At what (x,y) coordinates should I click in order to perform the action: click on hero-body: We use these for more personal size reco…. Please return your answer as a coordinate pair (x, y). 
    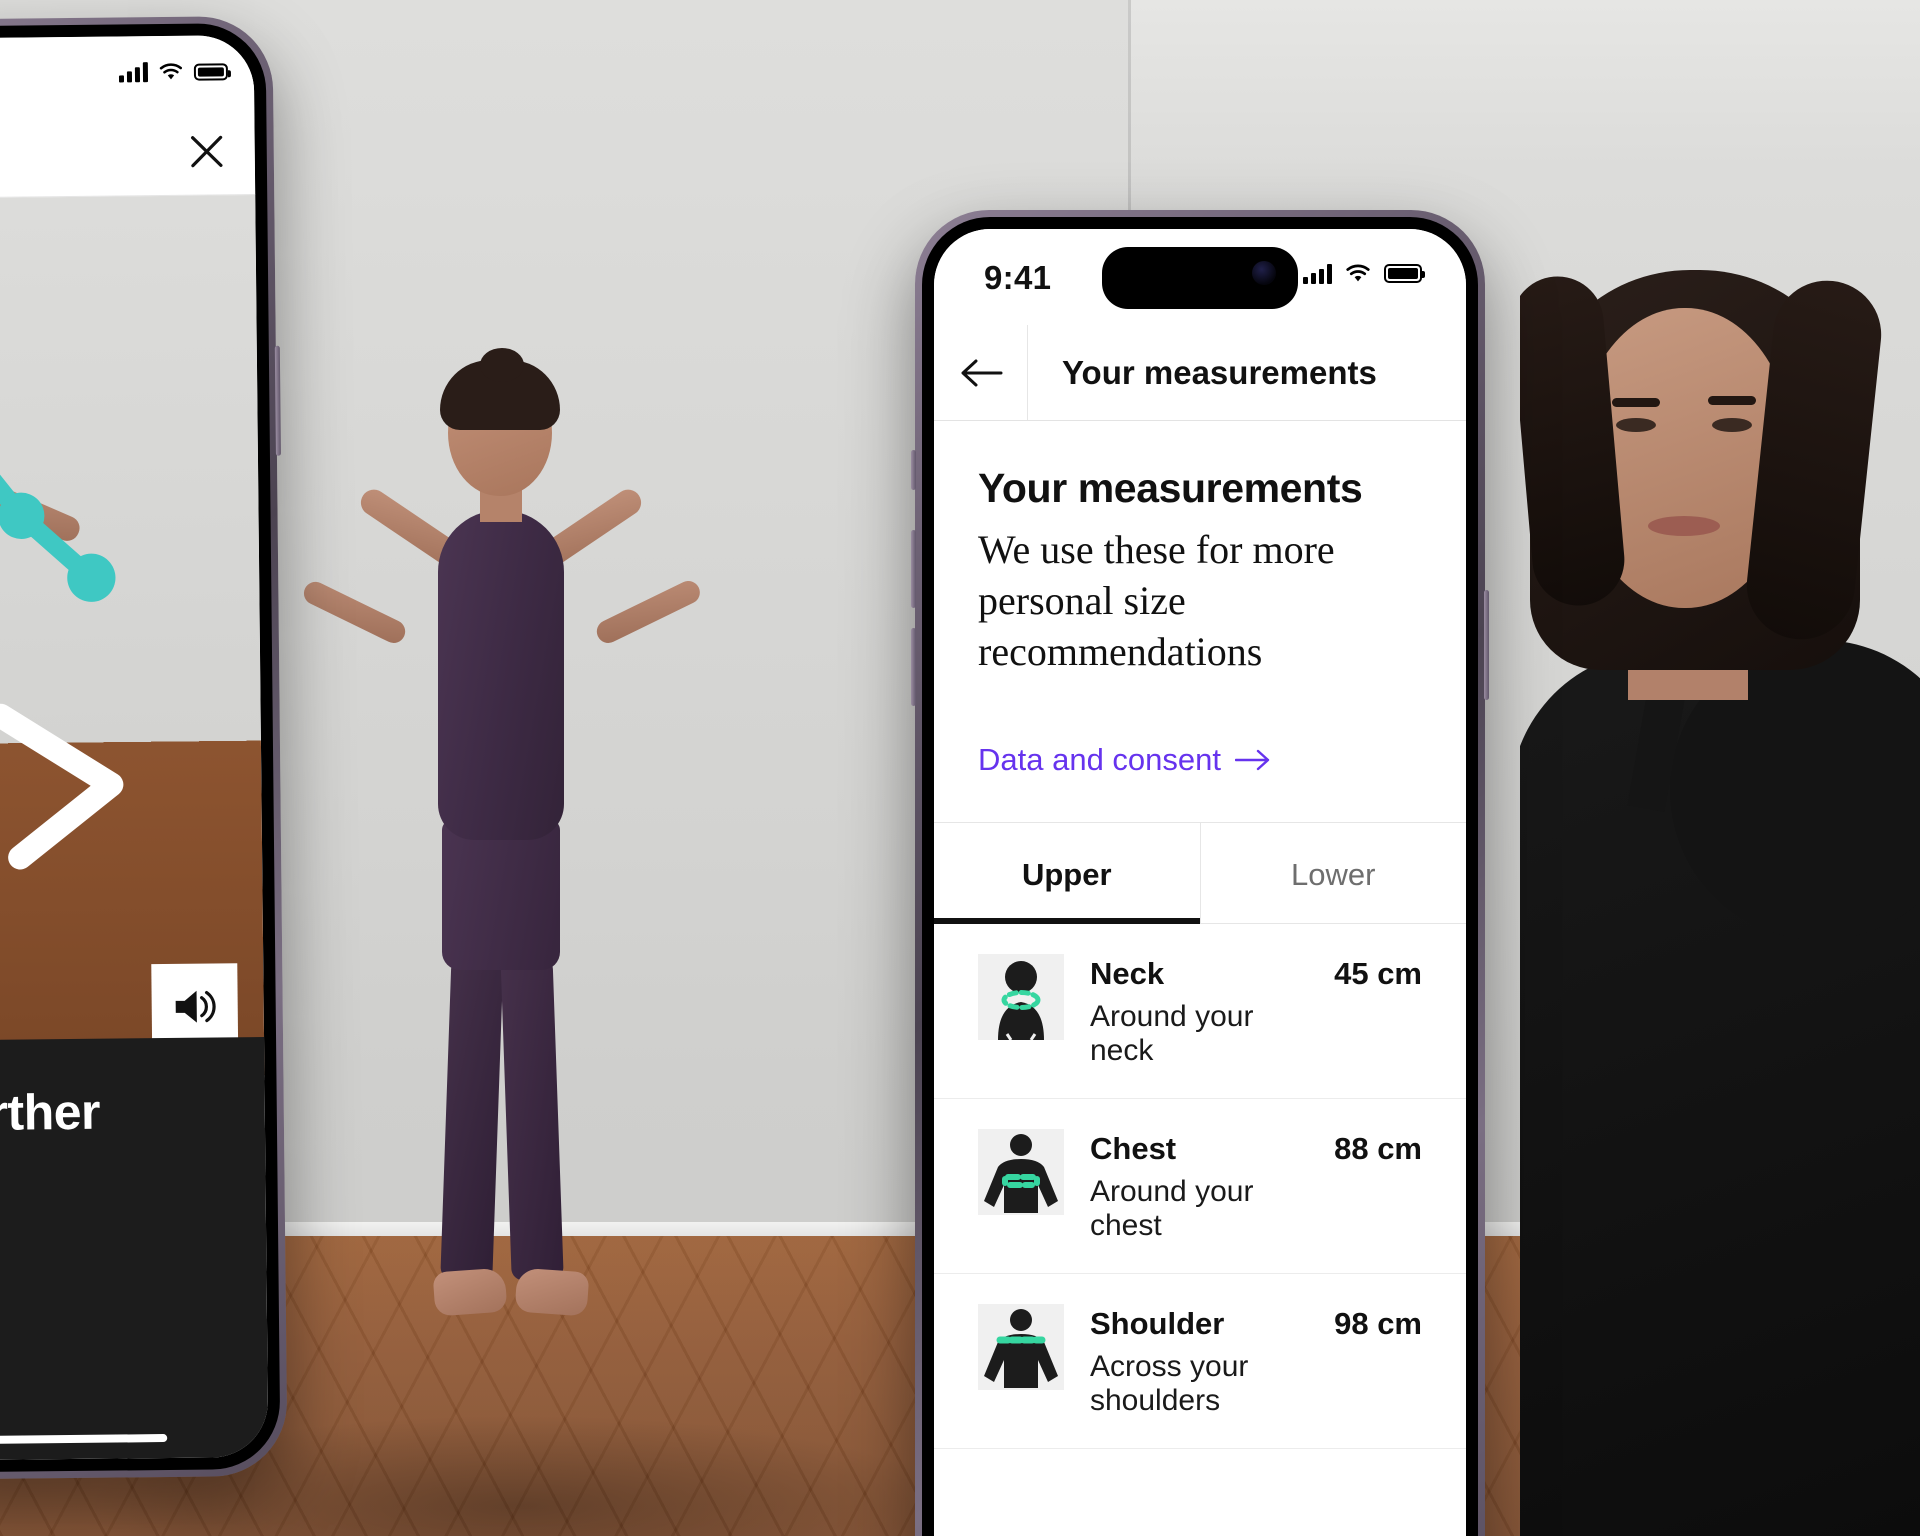
    Looking at the image, I should click on (1156, 601).